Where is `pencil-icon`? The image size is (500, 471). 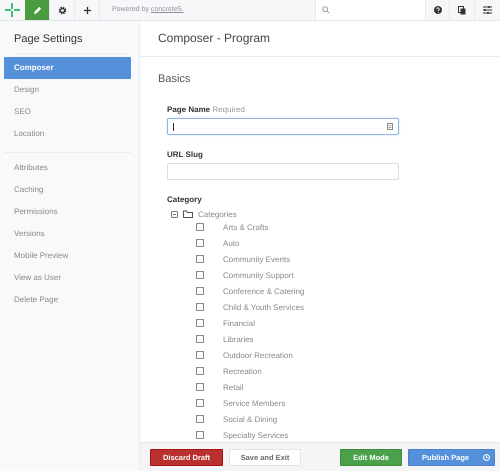 pencil-icon is located at coordinates (37, 10).